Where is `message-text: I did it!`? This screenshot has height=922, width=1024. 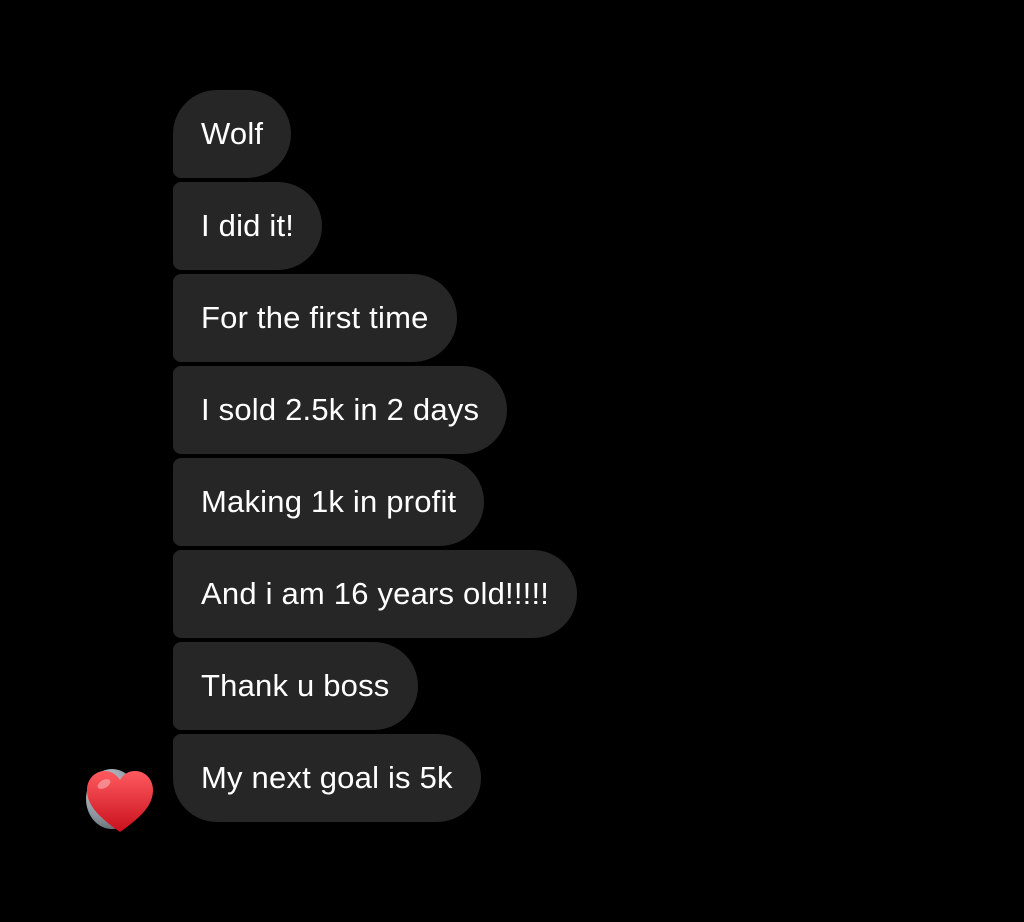 message-text: I did it! is located at coordinates (248, 225).